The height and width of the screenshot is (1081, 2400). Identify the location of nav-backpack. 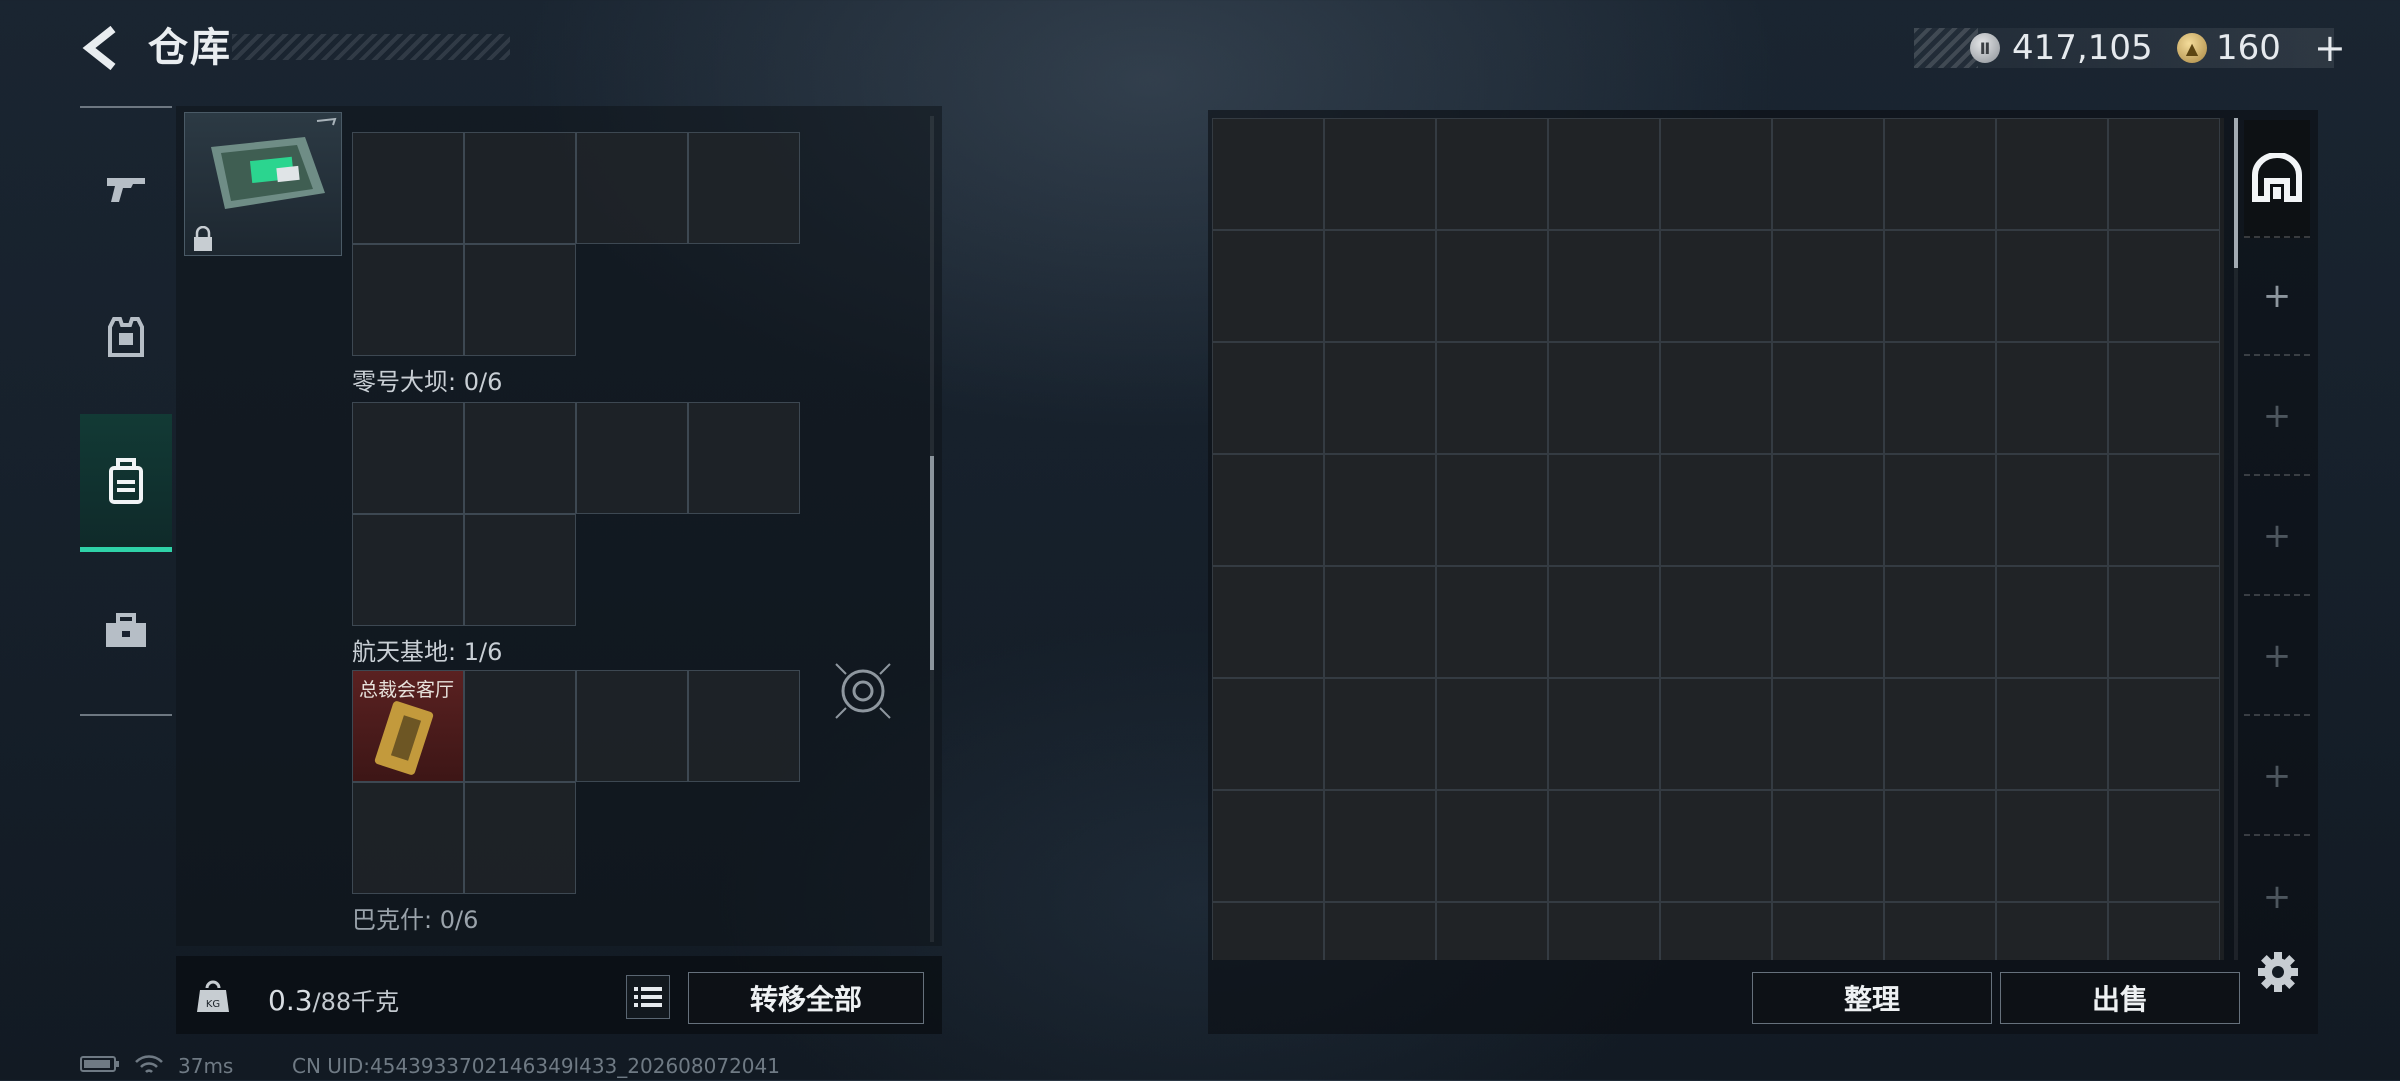
(126, 483).